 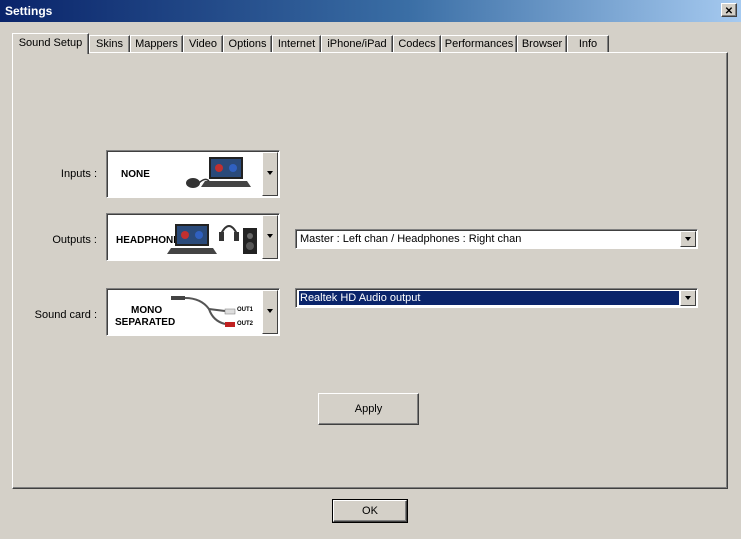 I want to click on laptop-mouse-icon: NONE, so click(x=185, y=174).